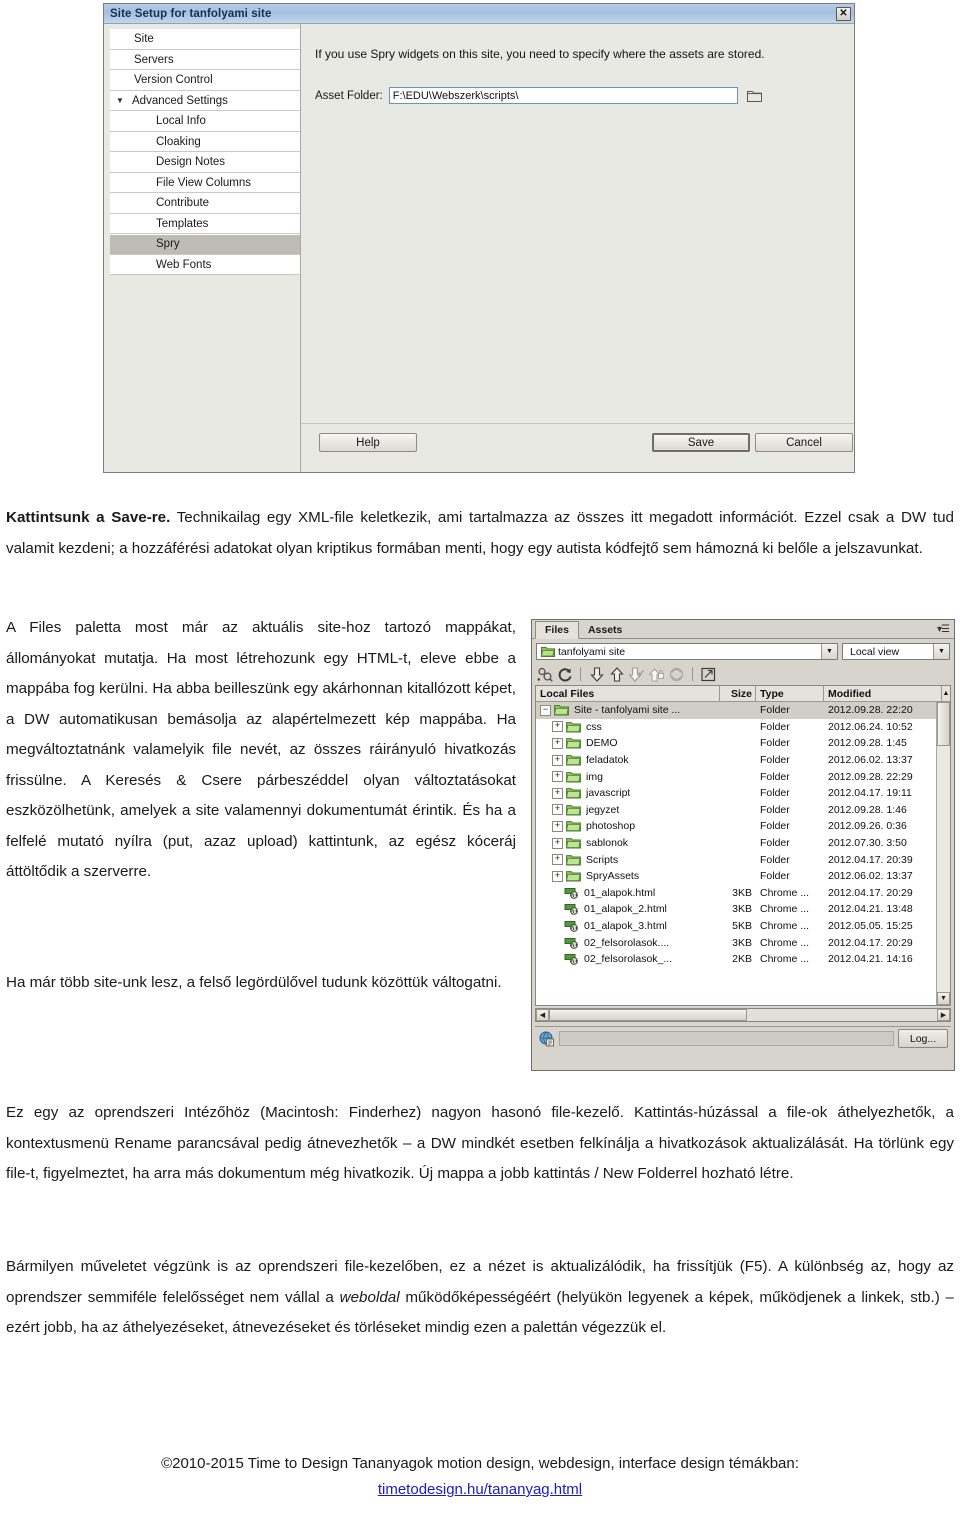 This screenshot has width=960, height=1521. I want to click on put-files-icon, so click(616, 674).